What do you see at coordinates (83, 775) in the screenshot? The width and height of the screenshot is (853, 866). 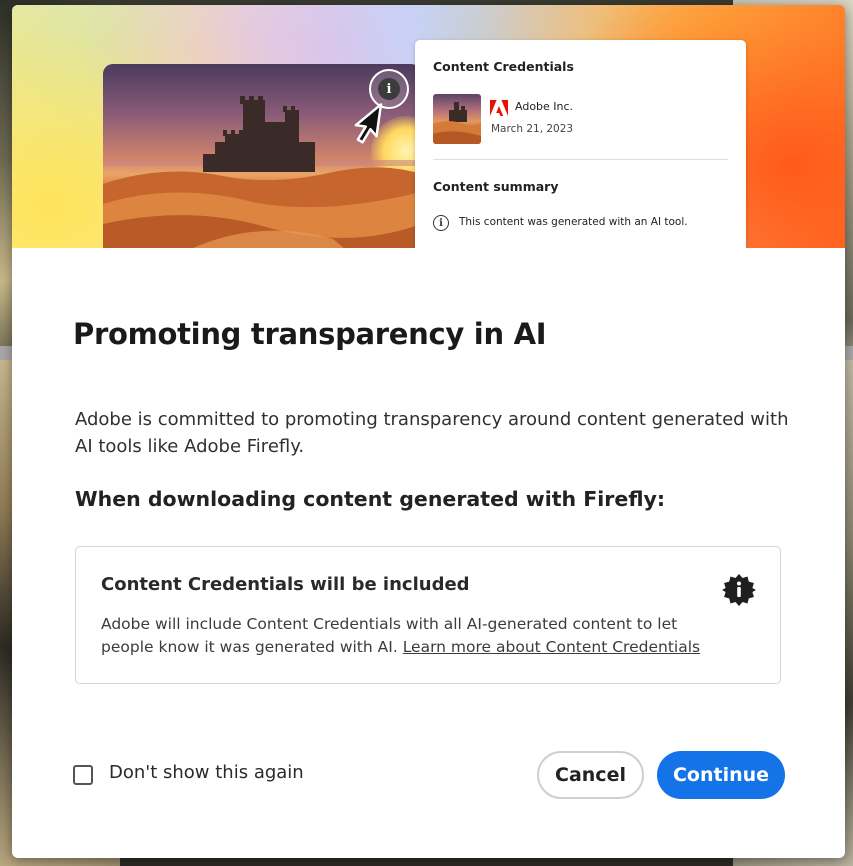 I see `dont-show-again-checkbox` at bounding box center [83, 775].